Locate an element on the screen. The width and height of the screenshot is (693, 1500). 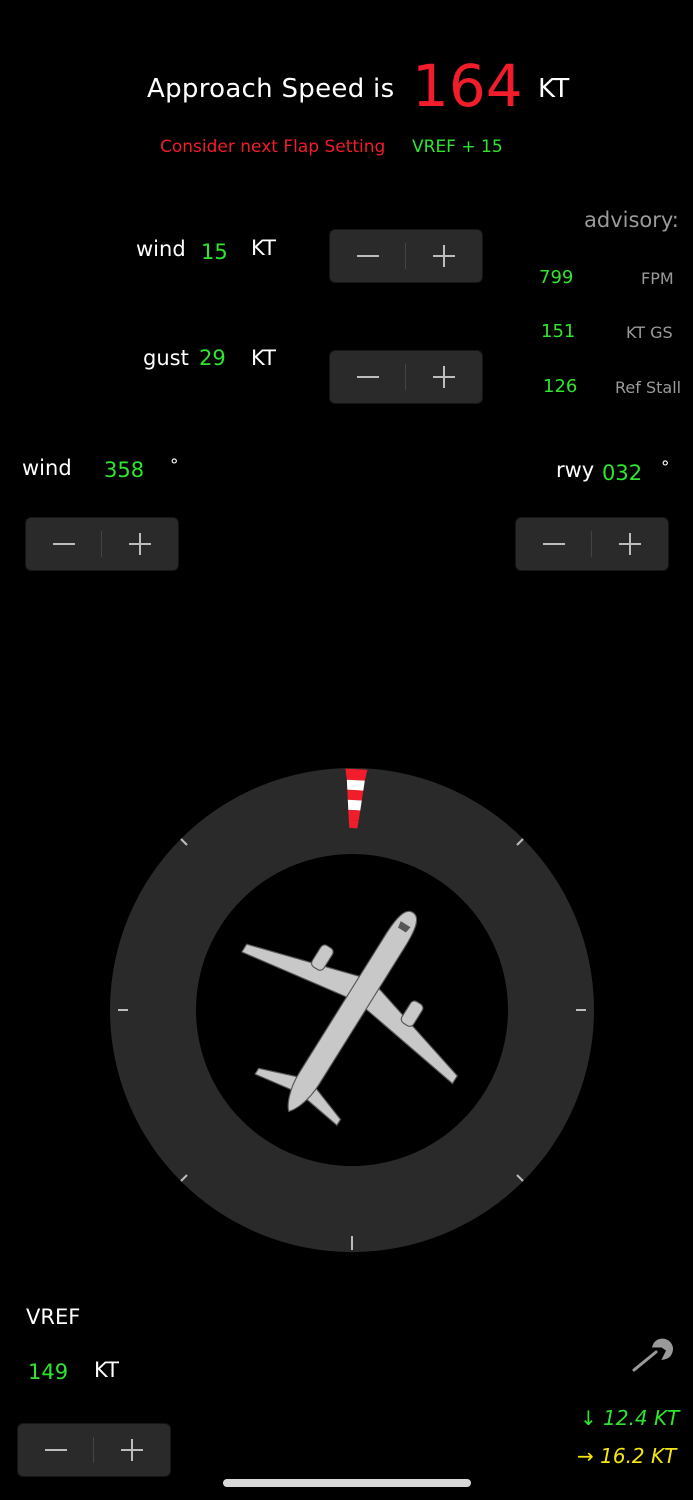
gust-label: gust is located at coordinates (166, 358).